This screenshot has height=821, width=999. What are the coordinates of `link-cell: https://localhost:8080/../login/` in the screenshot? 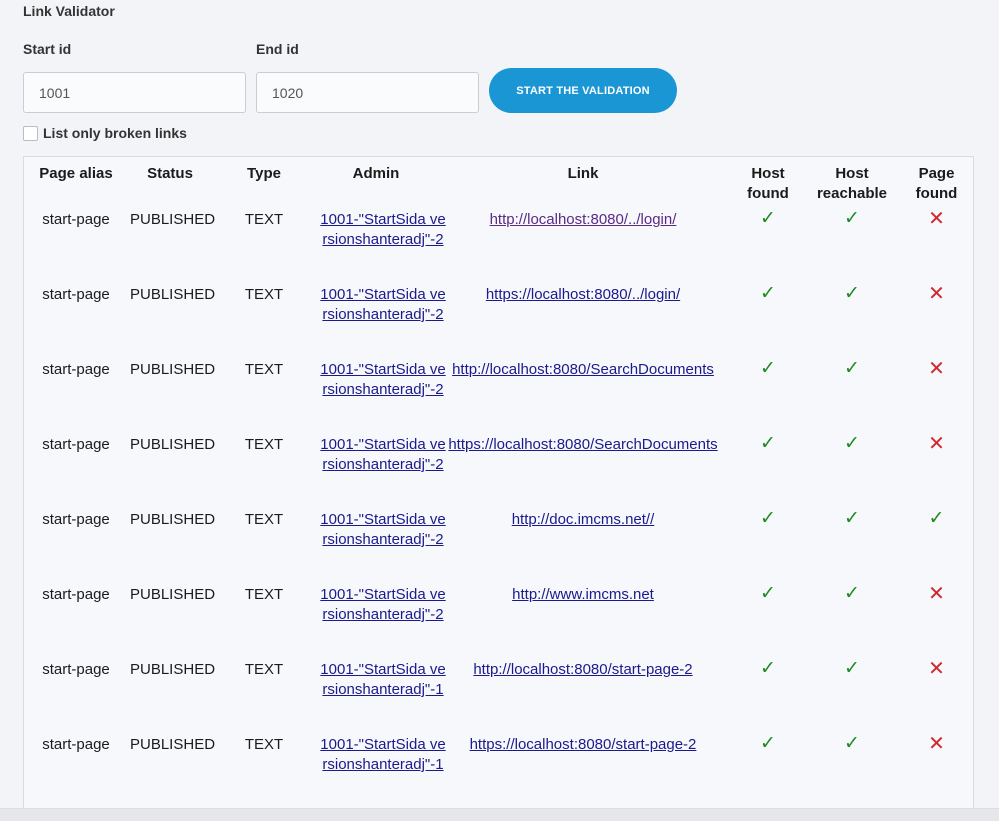 It's located at (583, 321).